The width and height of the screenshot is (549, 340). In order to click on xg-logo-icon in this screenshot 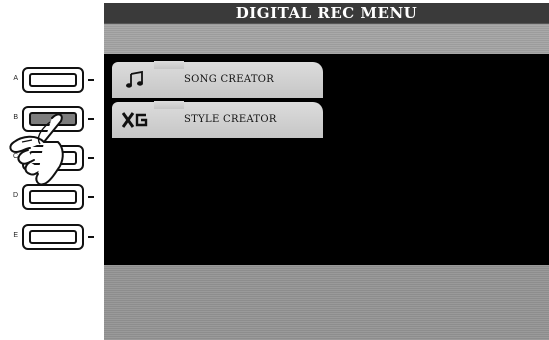, I will do `click(135, 120)`.